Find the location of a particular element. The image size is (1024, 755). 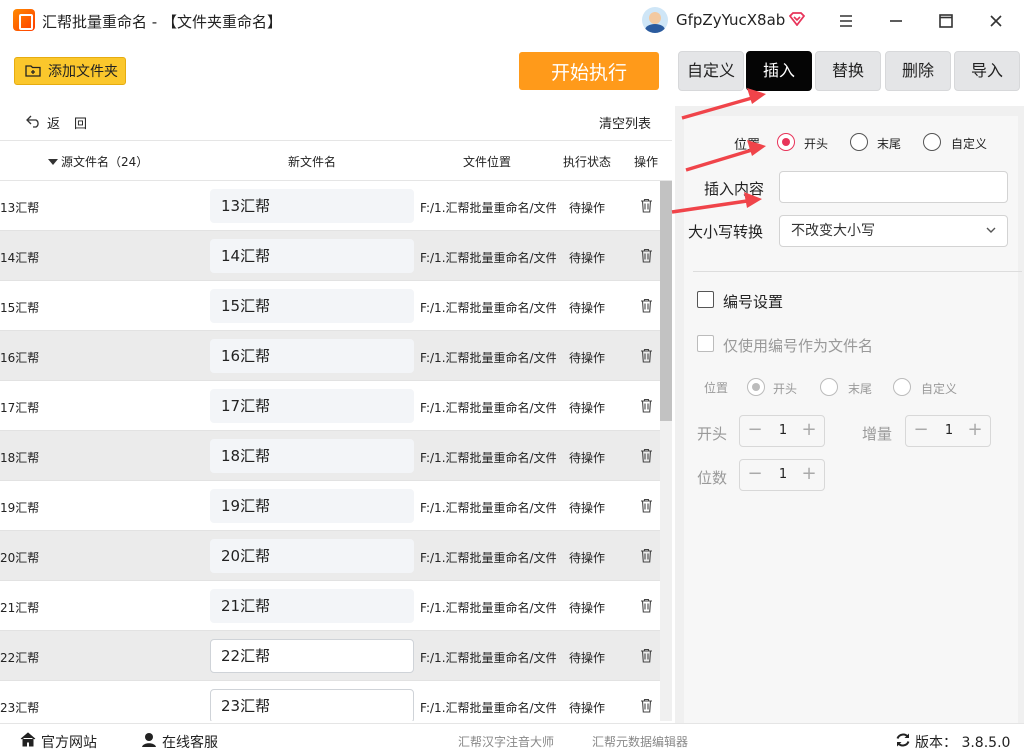

tab-insert: 插入 is located at coordinates (779, 71).